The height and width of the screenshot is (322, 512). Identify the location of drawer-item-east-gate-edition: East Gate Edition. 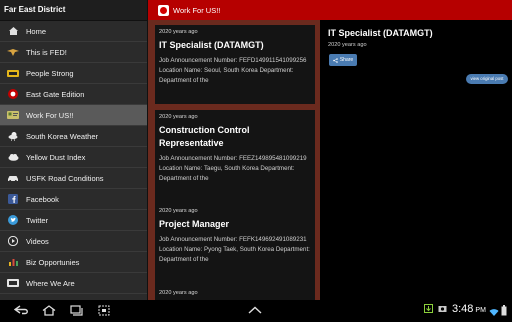
(73, 94).